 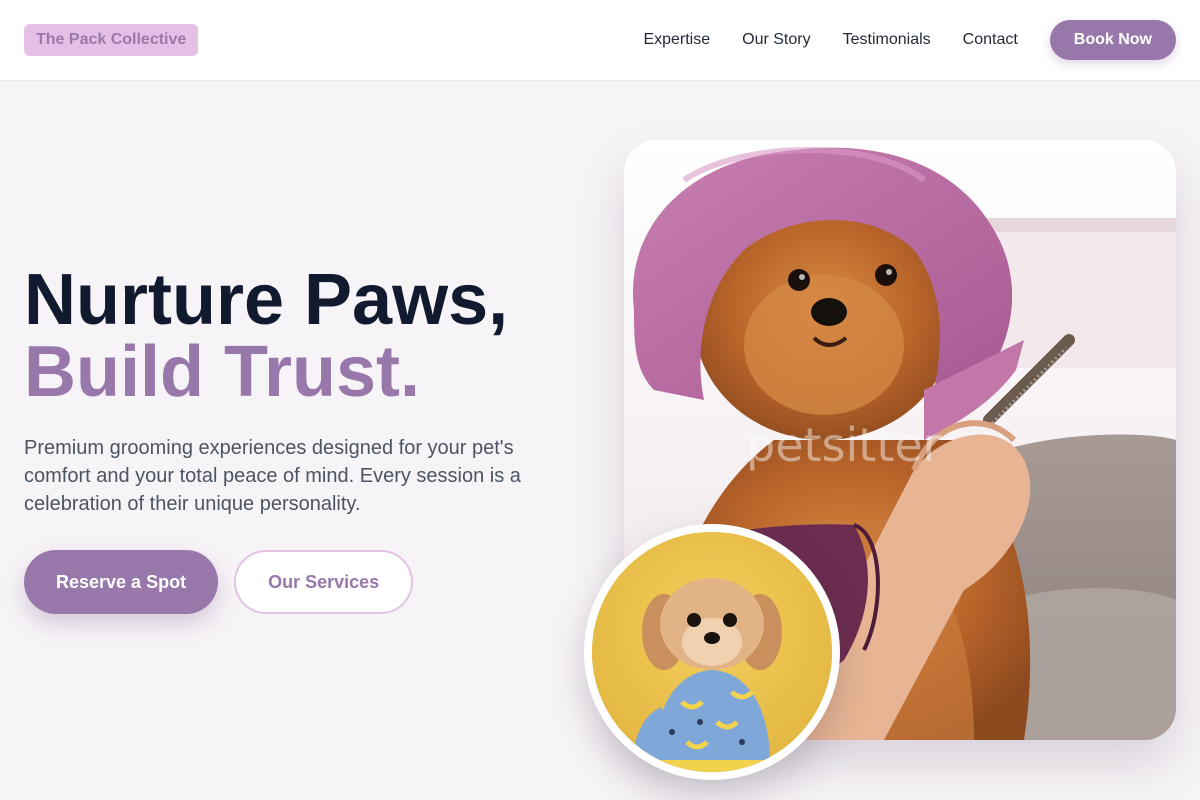 I want to click on inset-photo-frame, so click(x=712, y=652).